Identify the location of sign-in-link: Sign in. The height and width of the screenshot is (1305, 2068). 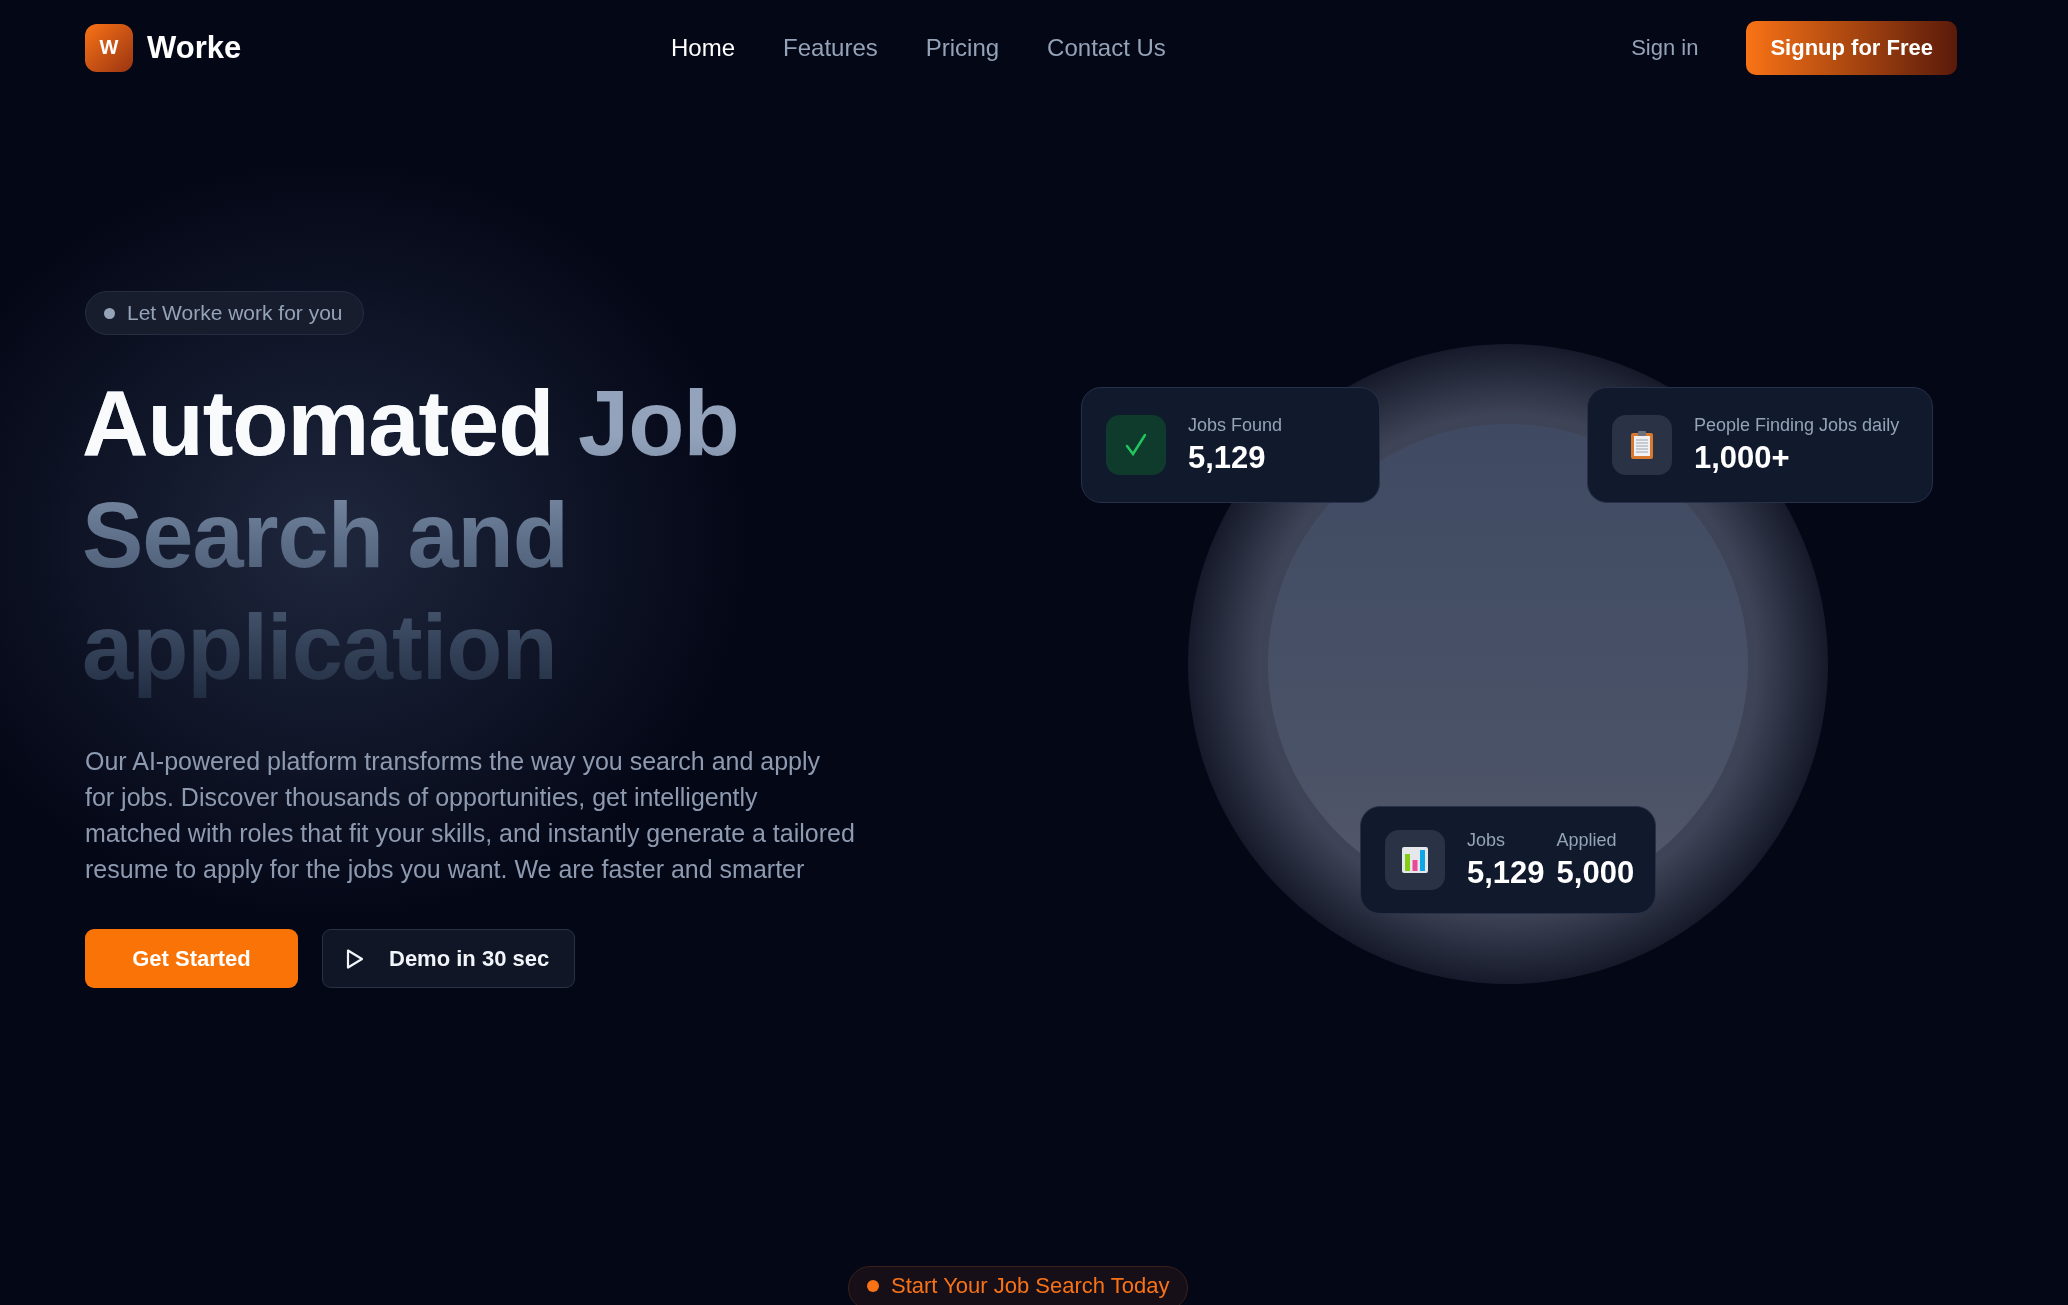
(1665, 47).